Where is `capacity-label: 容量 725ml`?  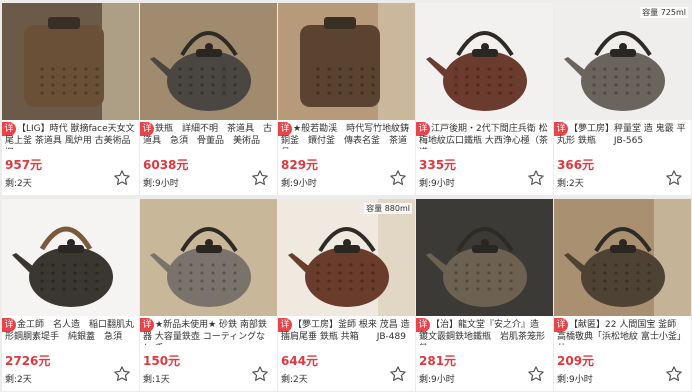
capacity-label: 容量 725ml is located at coordinates (664, 12).